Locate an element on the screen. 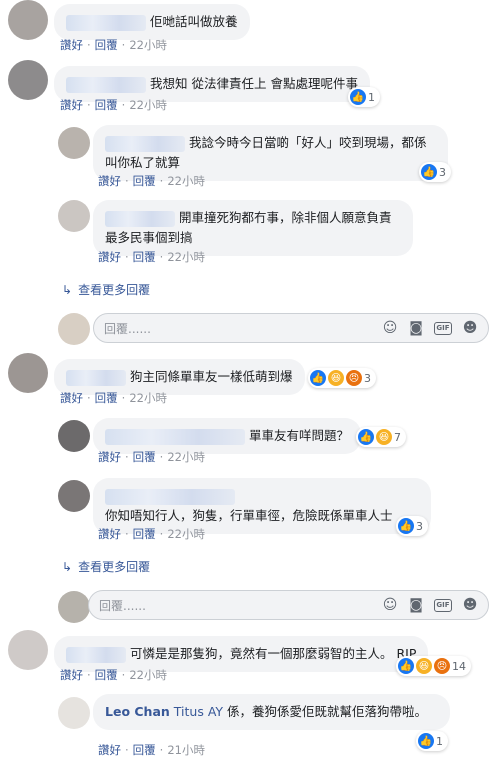 Image resolution: width=499 pixels, height=762 pixels. comment-text: 你知唔知行人，狗隻，行單車徑，危險既係單車人士 is located at coordinates (249, 515).